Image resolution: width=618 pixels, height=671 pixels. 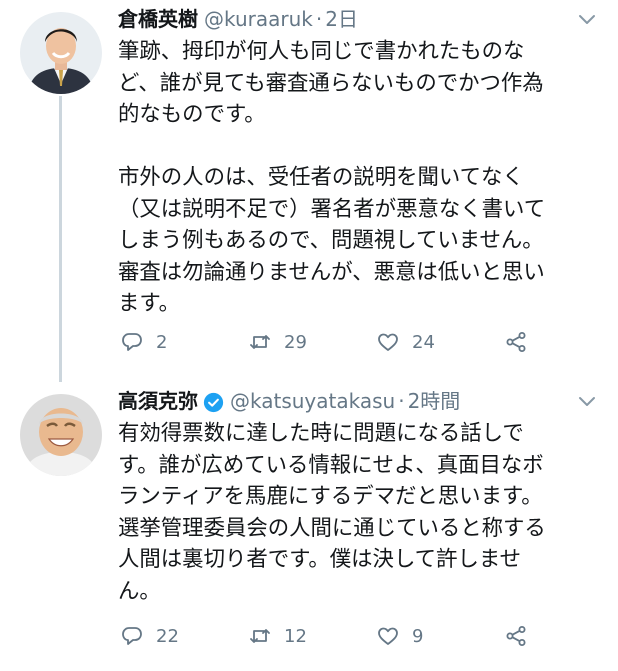 What do you see at coordinates (312, 401) in the screenshot?
I see `user-handle: @katsuyatakasu` at bounding box center [312, 401].